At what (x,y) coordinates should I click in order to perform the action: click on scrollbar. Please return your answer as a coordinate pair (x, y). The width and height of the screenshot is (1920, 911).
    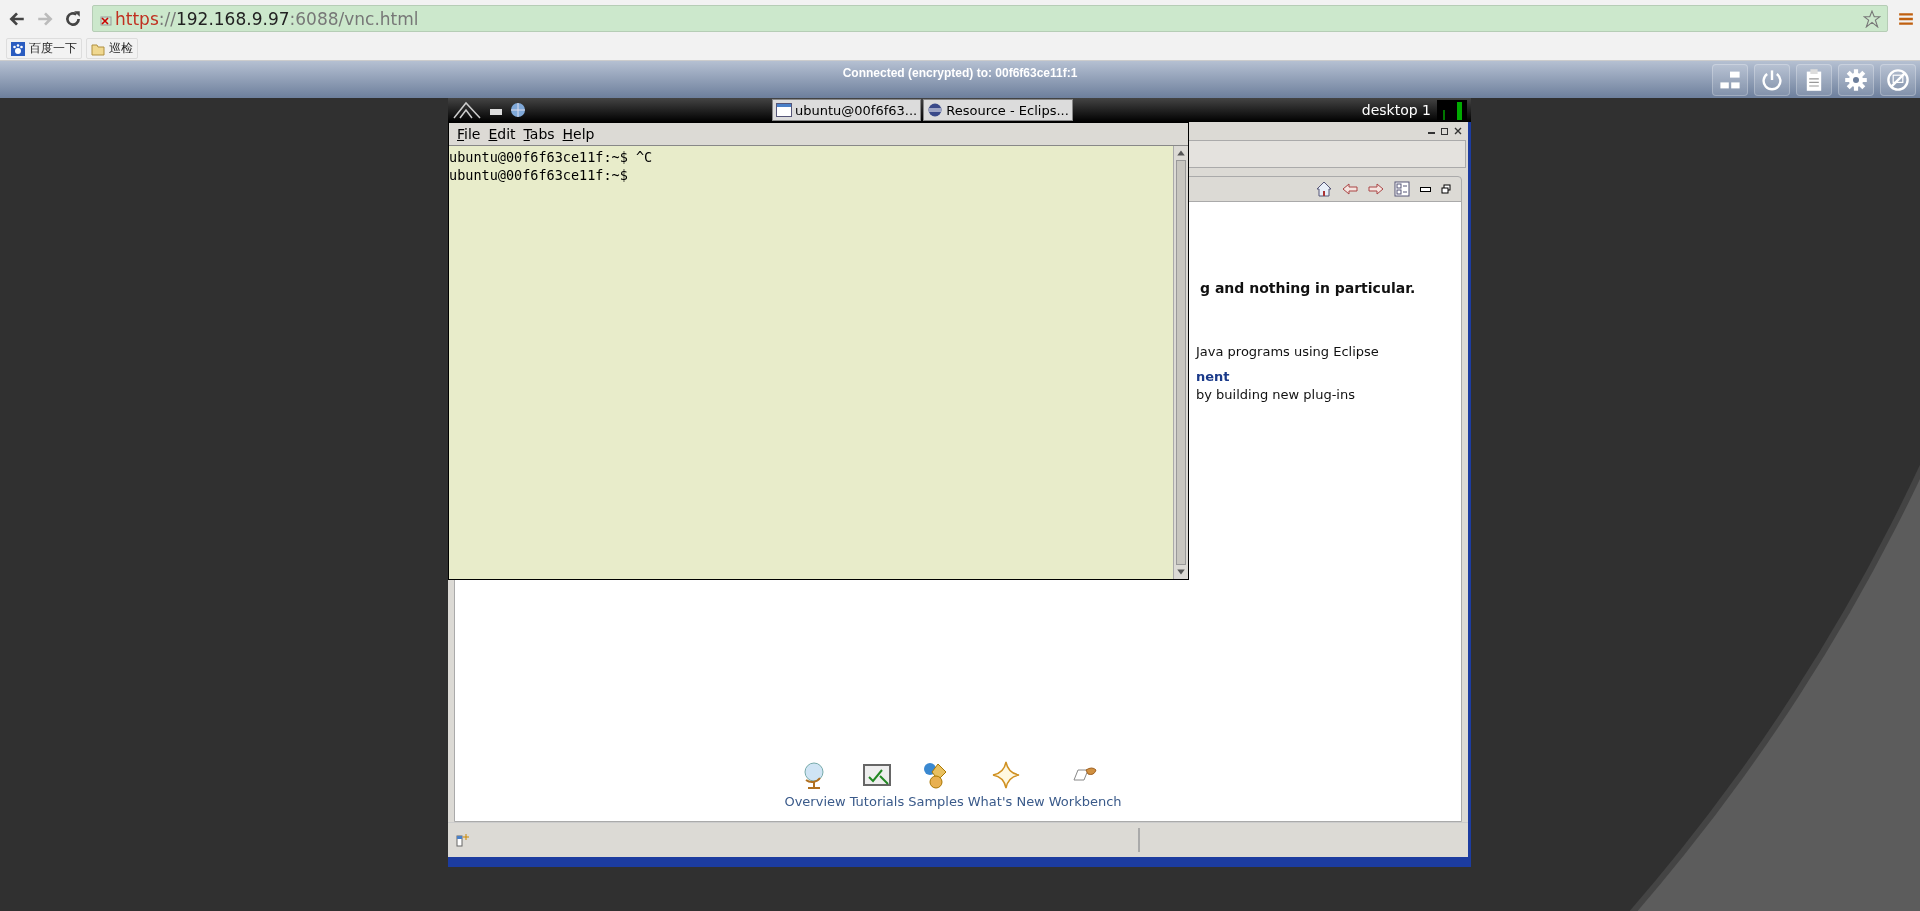
    Looking at the image, I should click on (1180, 362).